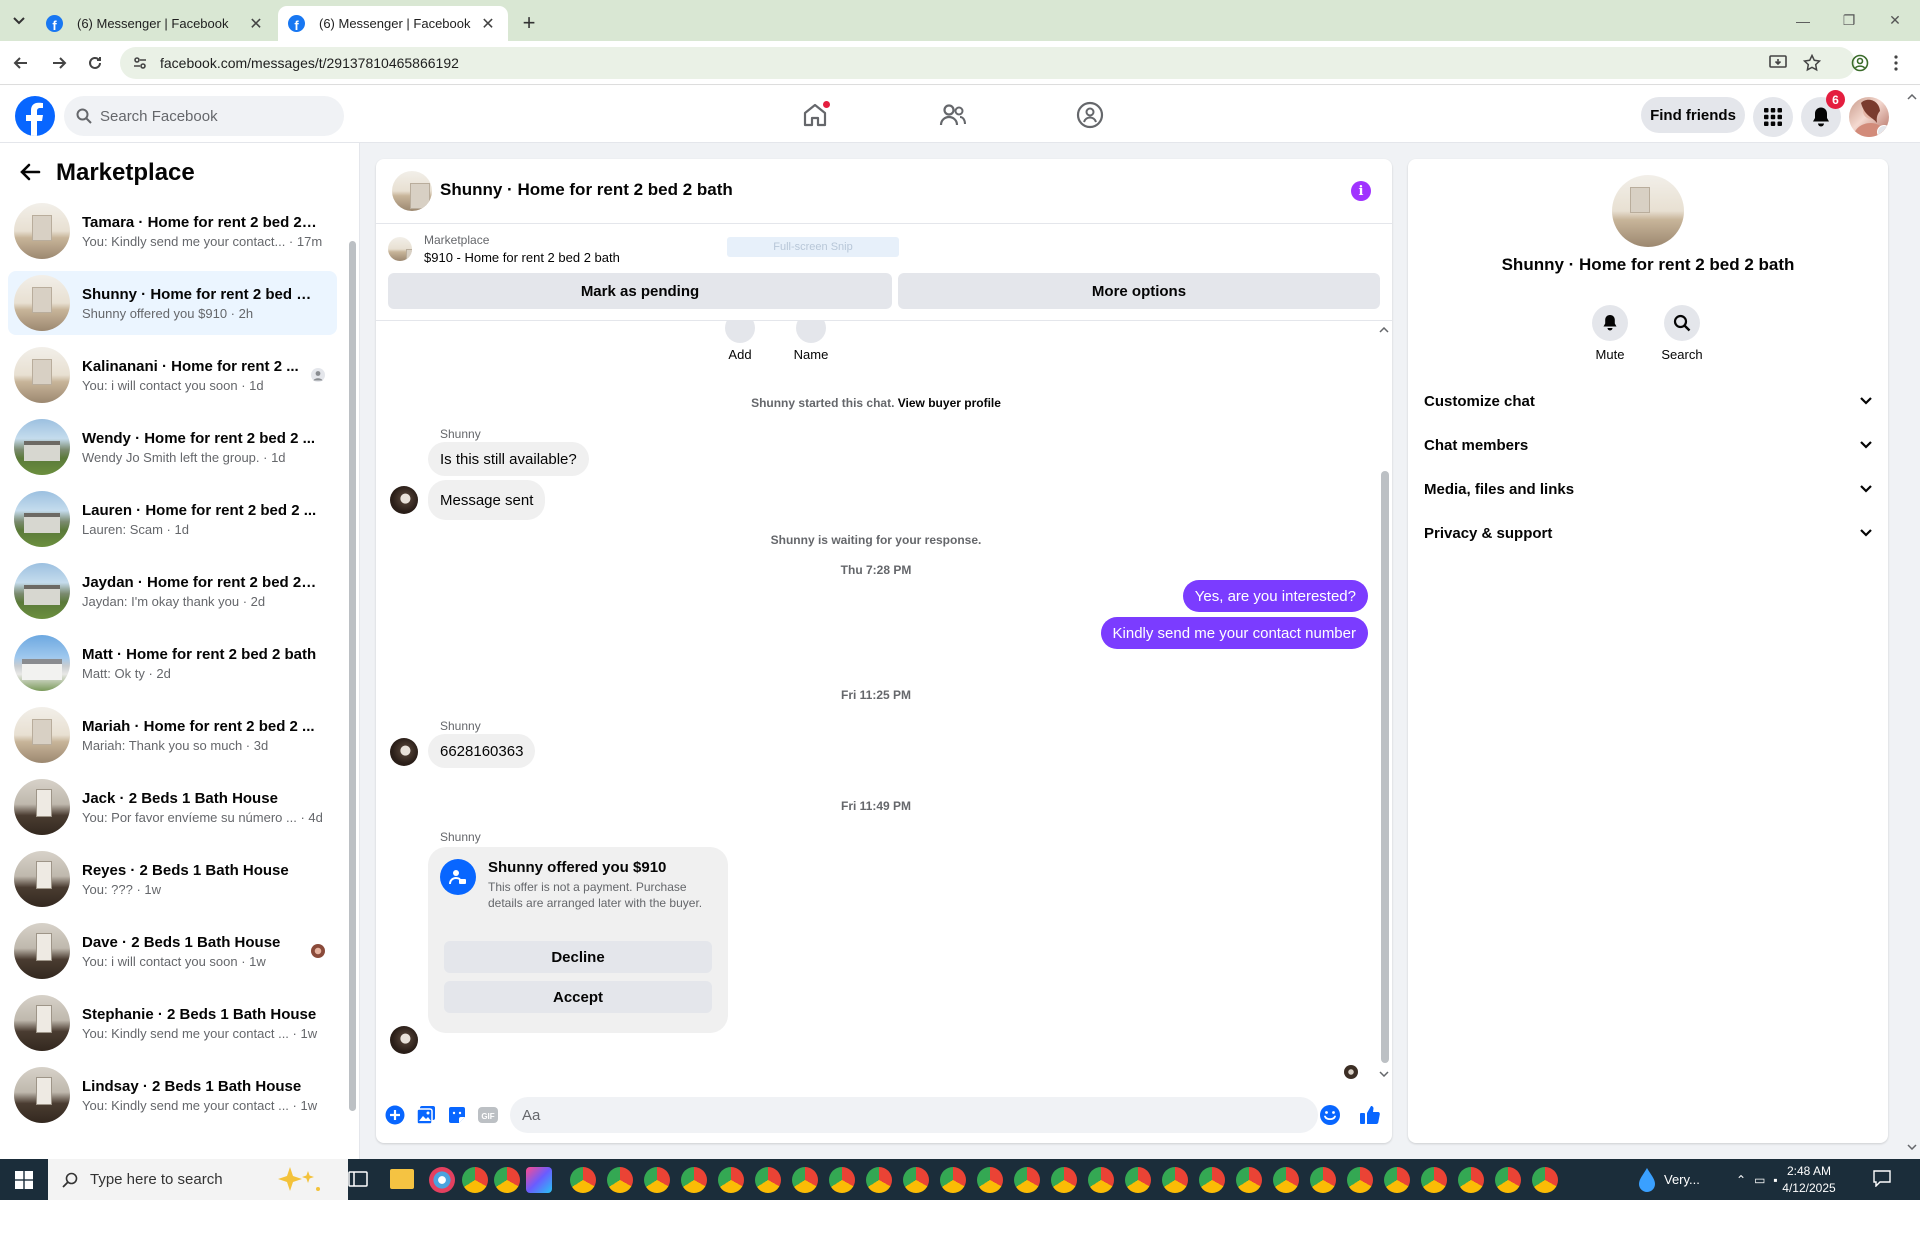 The width and height of the screenshot is (1920, 1251). I want to click on more-actions-icon, so click(395, 1115).